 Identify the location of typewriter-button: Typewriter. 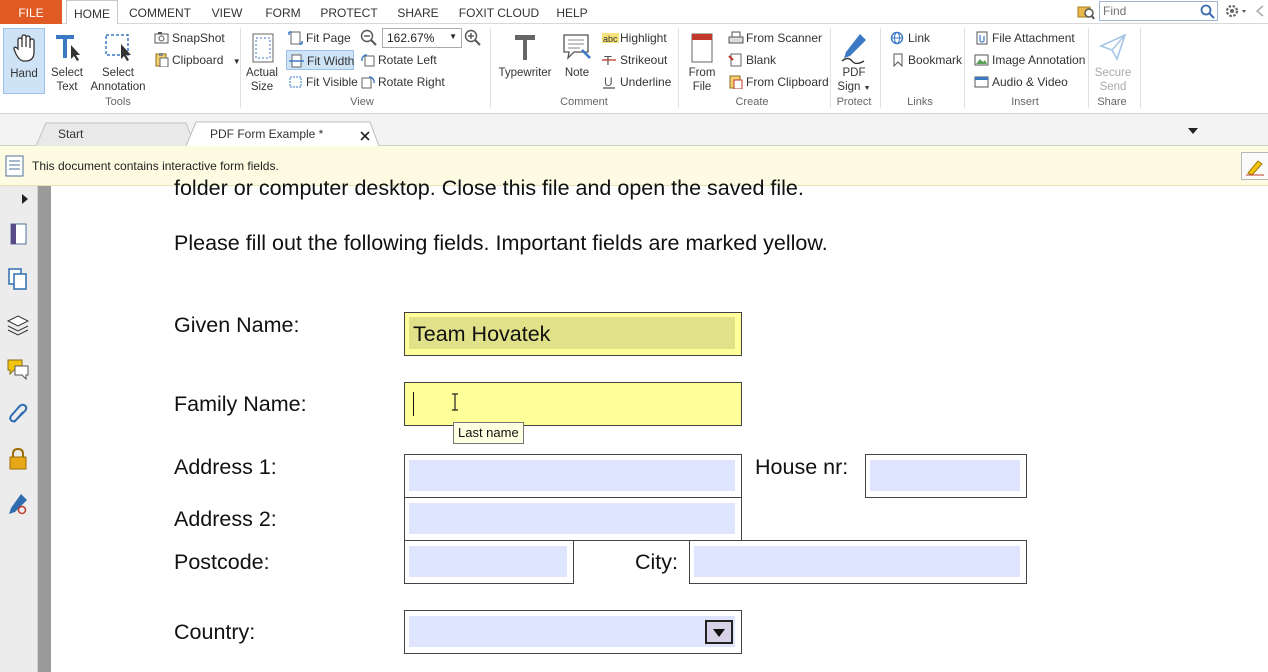
(525, 61).